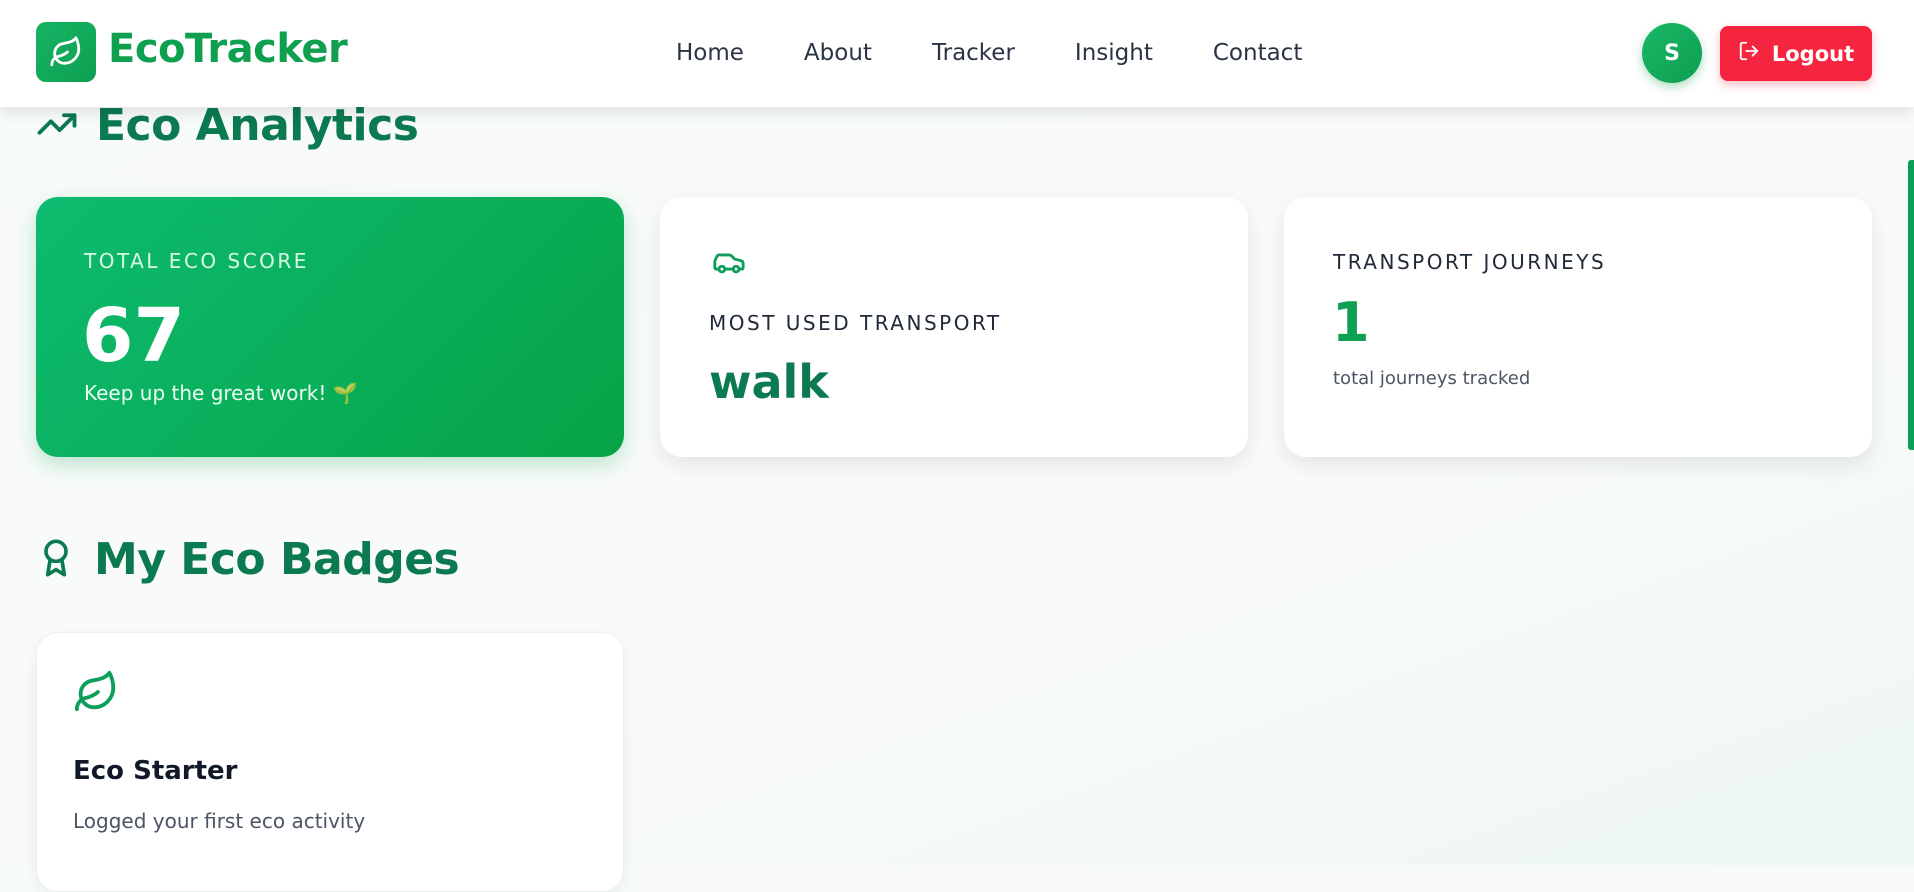 Image resolution: width=1914 pixels, height=892 pixels. What do you see at coordinates (769, 382) in the screenshot?
I see `transport-value: walk` at bounding box center [769, 382].